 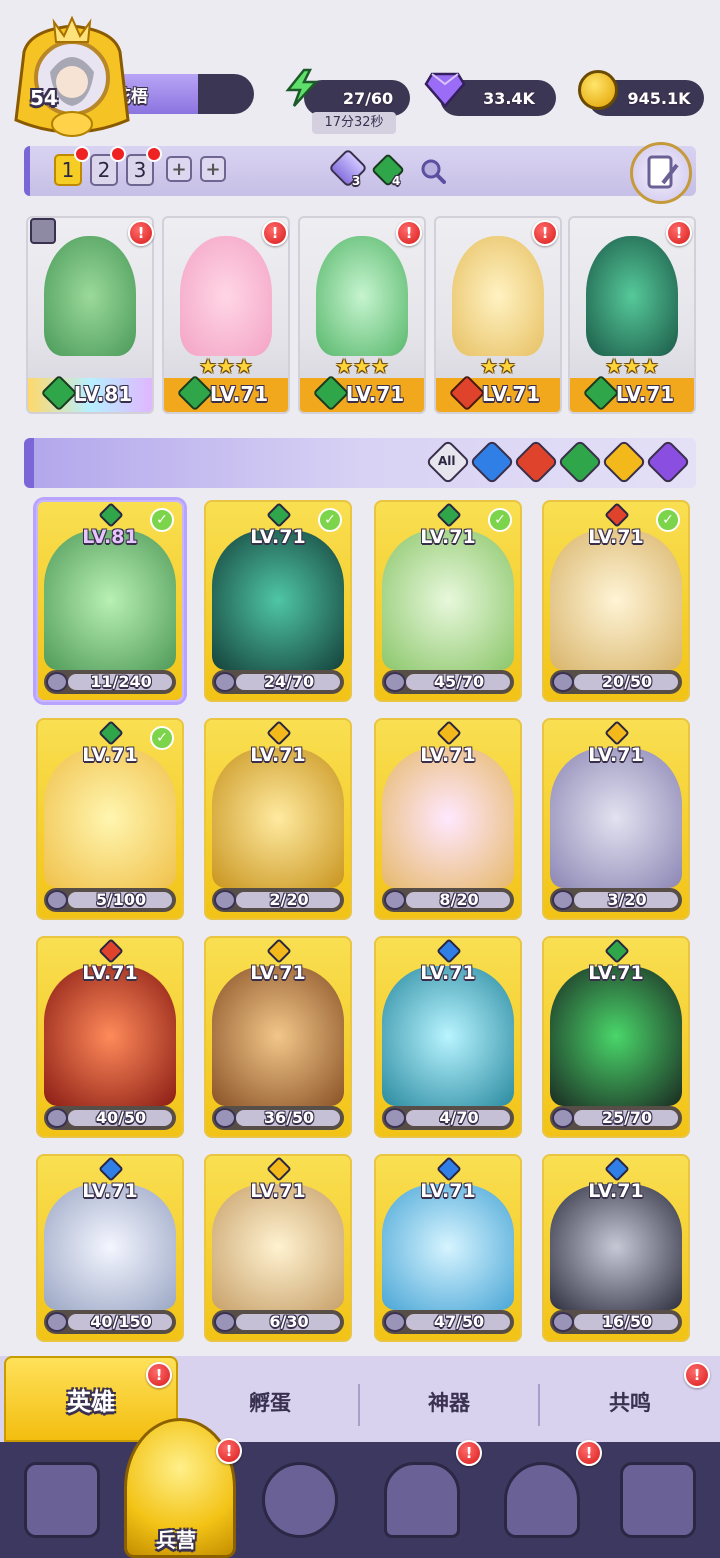 What do you see at coordinates (661, 173) in the screenshot?
I see `edit-team-button` at bounding box center [661, 173].